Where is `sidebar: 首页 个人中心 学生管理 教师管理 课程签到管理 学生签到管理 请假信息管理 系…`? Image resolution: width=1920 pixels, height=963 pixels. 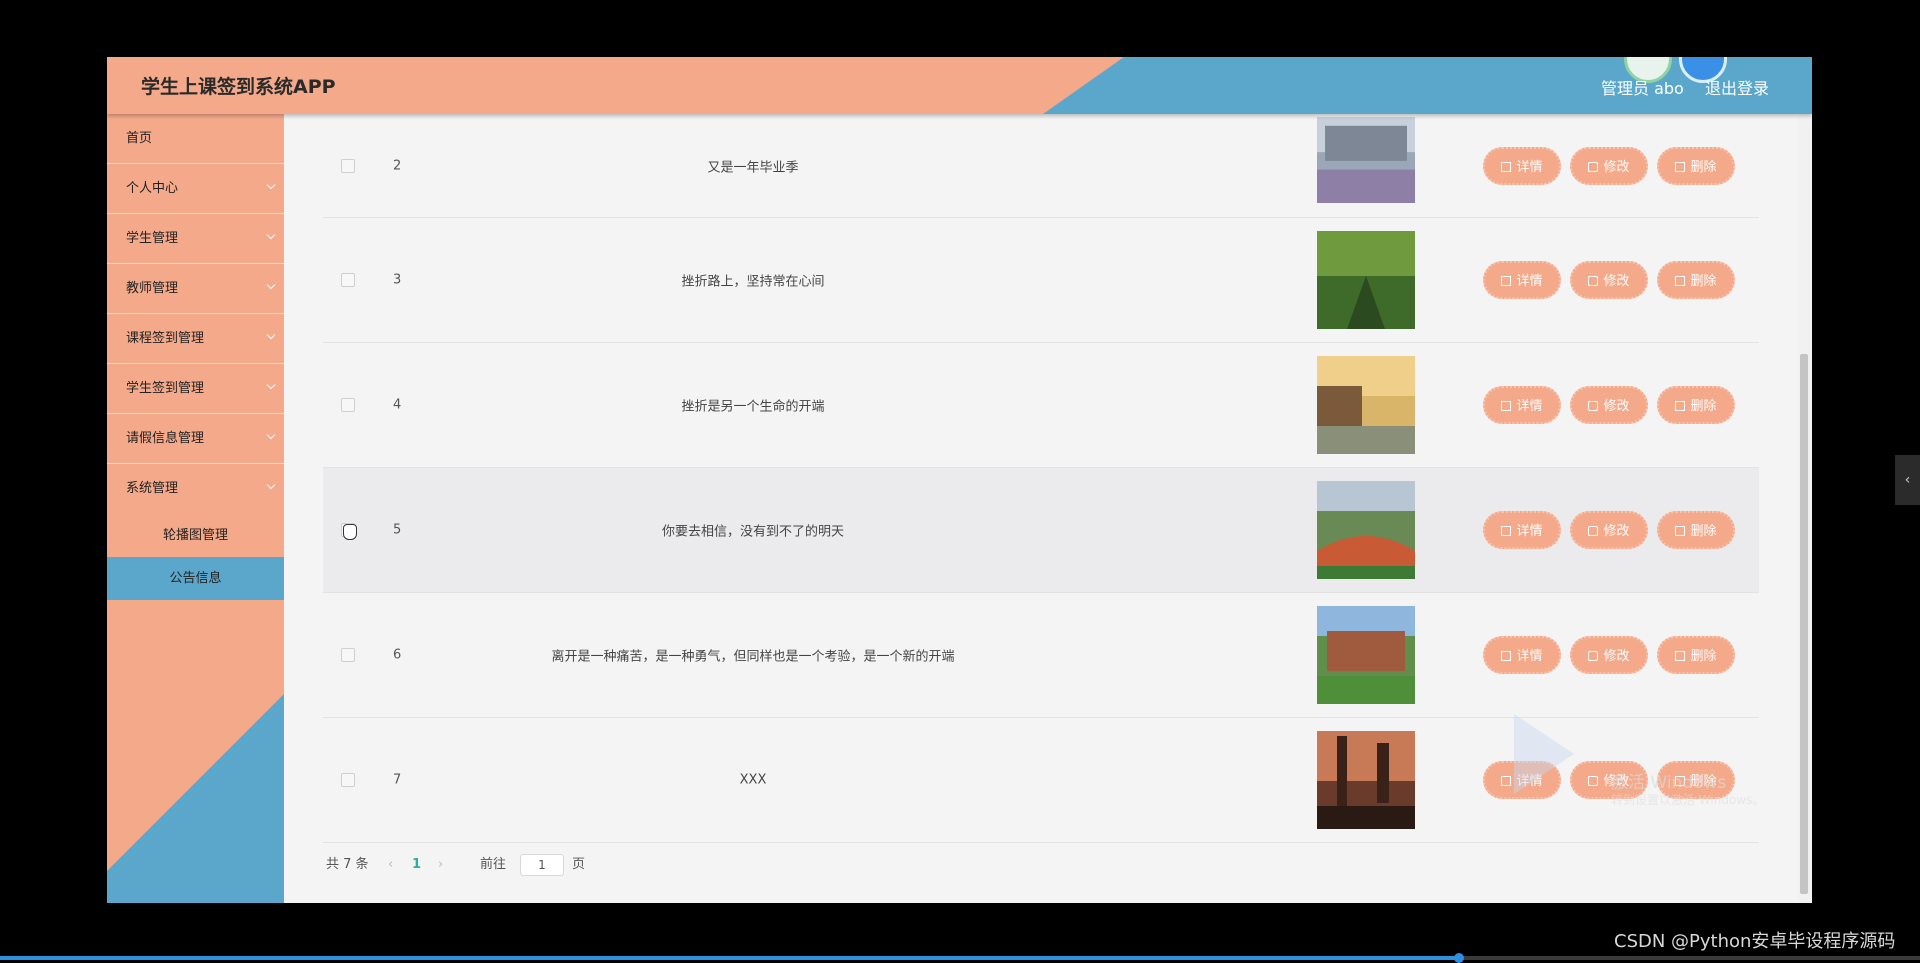 sidebar: 首页 个人中心 学生管理 教师管理 课程签到管理 学生签到管理 请假信息管理 系… is located at coordinates (195, 508).